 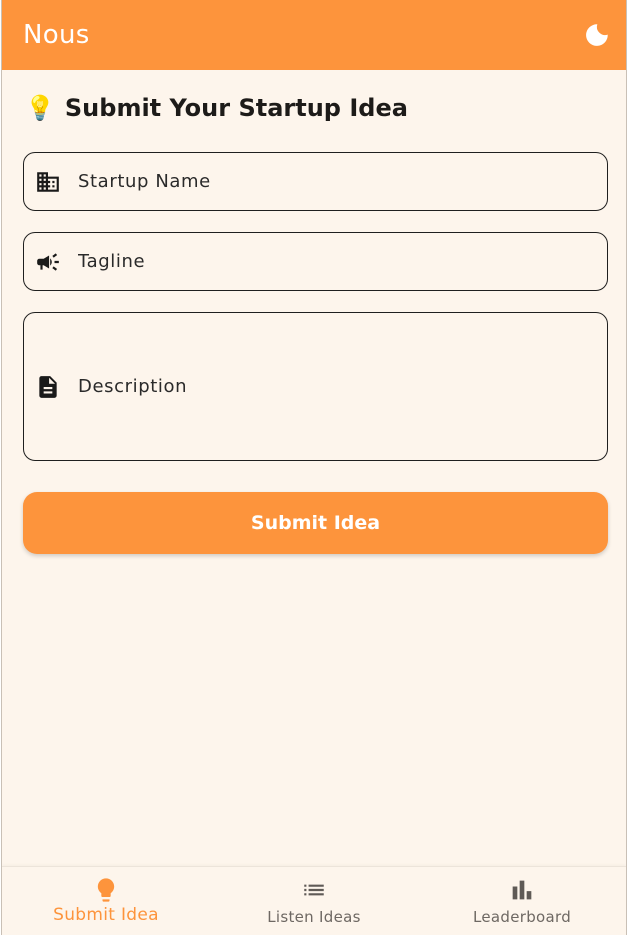 What do you see at coordinates (314, 35) in the screenshot?
I see `app-bar: Nous` at bounding box center [314, 35].